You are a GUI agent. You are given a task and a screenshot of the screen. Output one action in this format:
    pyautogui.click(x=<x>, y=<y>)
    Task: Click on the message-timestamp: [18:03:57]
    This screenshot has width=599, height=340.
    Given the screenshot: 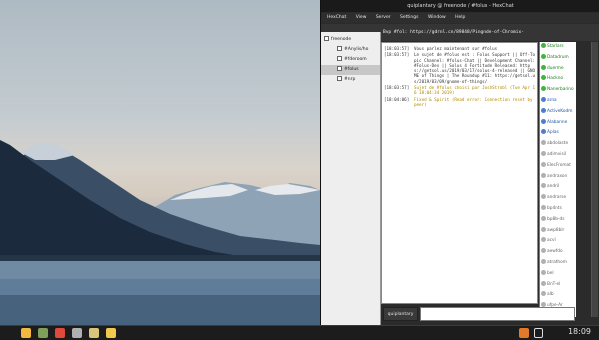 What is the action you would take?
    pyautogui.click(x=397, y=48)
    